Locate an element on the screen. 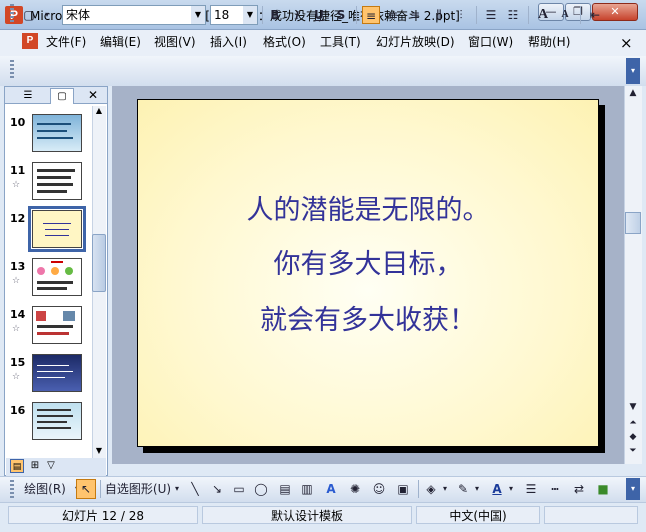  draw-menu-button: 绘图(R) is located at coordinates (45, 489).